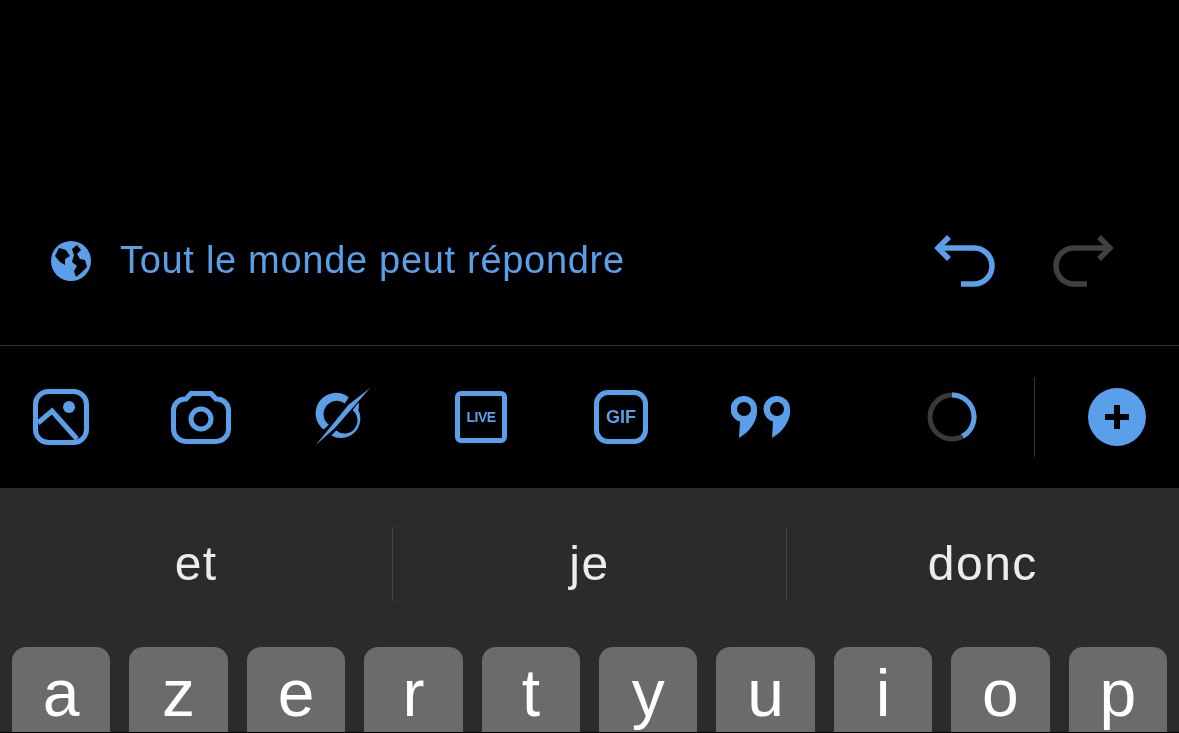  Describe the element at coordinates (201, 417) in the screenshot. I see `camera-icon` at that location.